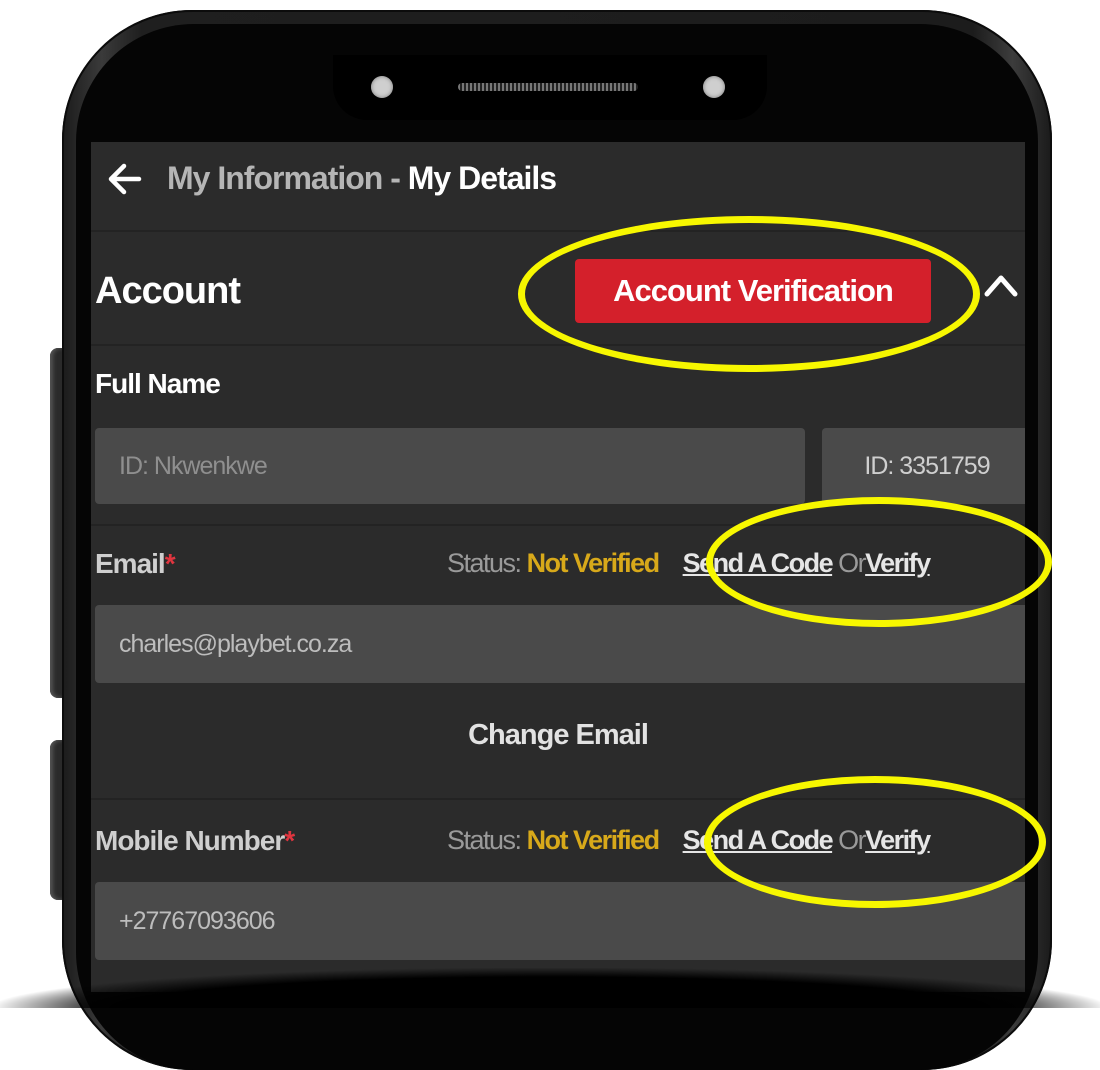 This screenshot has height=1070, width=1100. Describe the element at coordinates (758, 563) in the screenshot. I see `email-send-code-link: Send A Code` at that location.